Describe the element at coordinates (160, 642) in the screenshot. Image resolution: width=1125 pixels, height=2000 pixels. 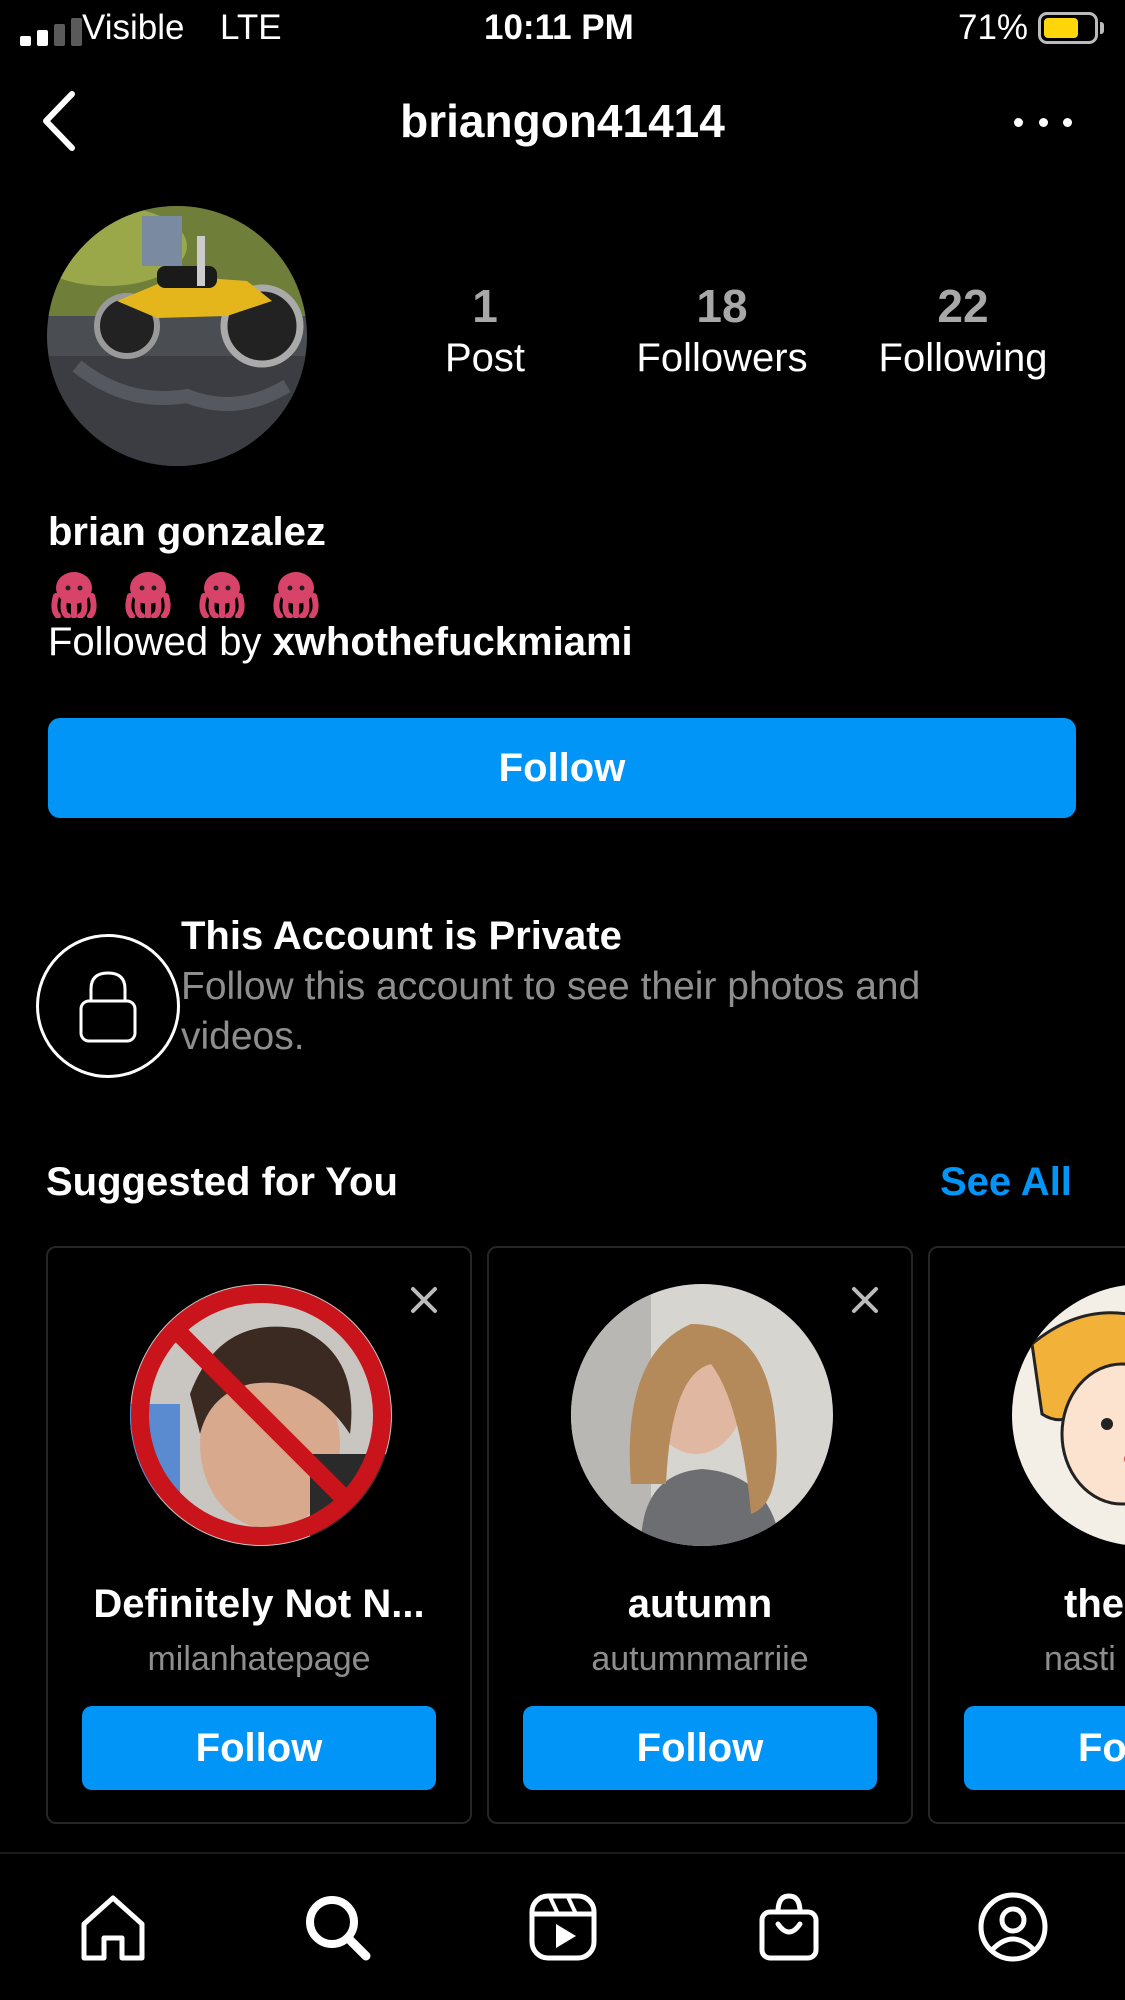
I see `followed-by-prefix: Followed by` at that location.